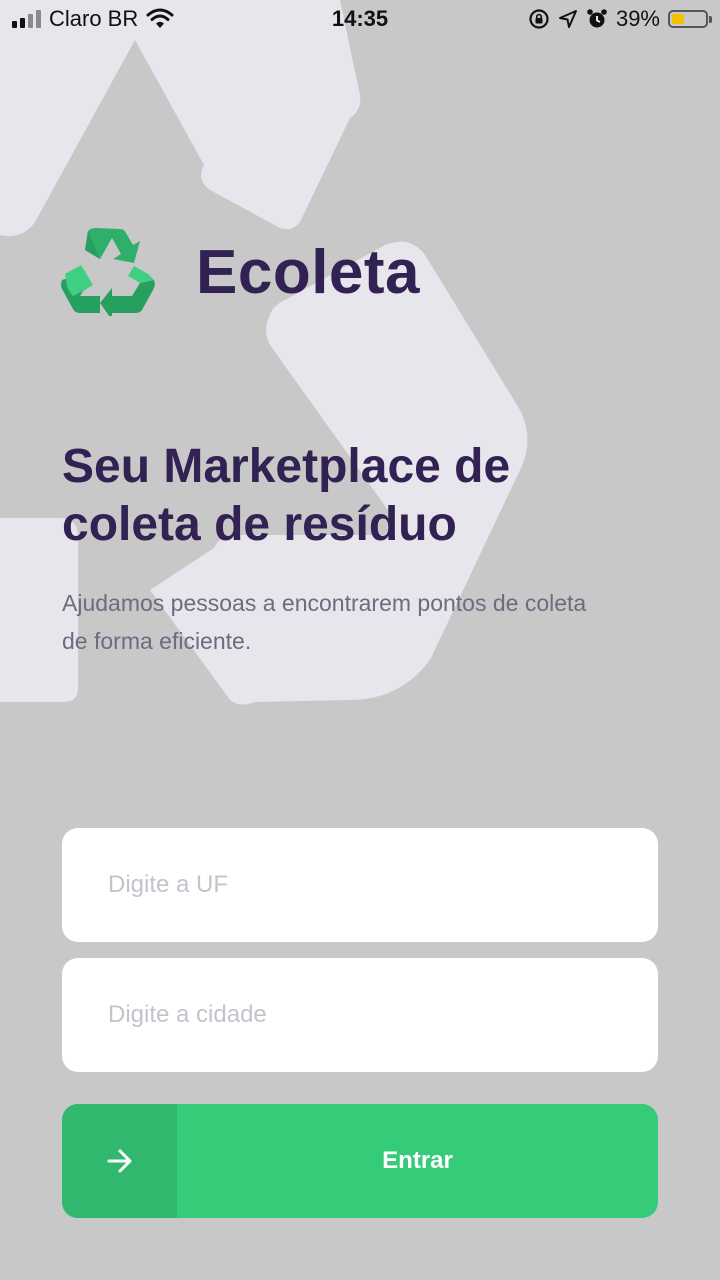 The image size is (720, 1280). Describe the element at coordinates (567, 19) in the screenshot. I see `location-icon` at that location.